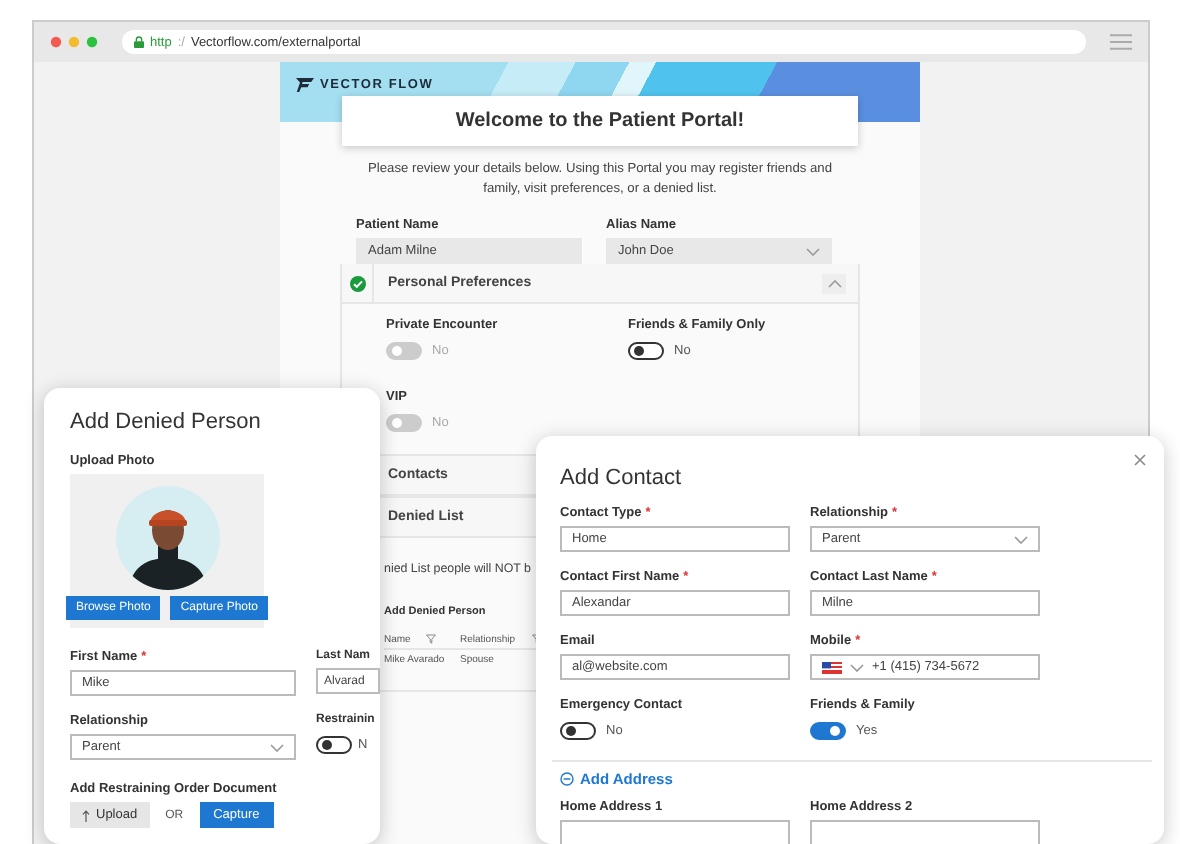  Describe the element at coordinates (1121, 42) in the screenshot. I see `menu-icon` at that location.